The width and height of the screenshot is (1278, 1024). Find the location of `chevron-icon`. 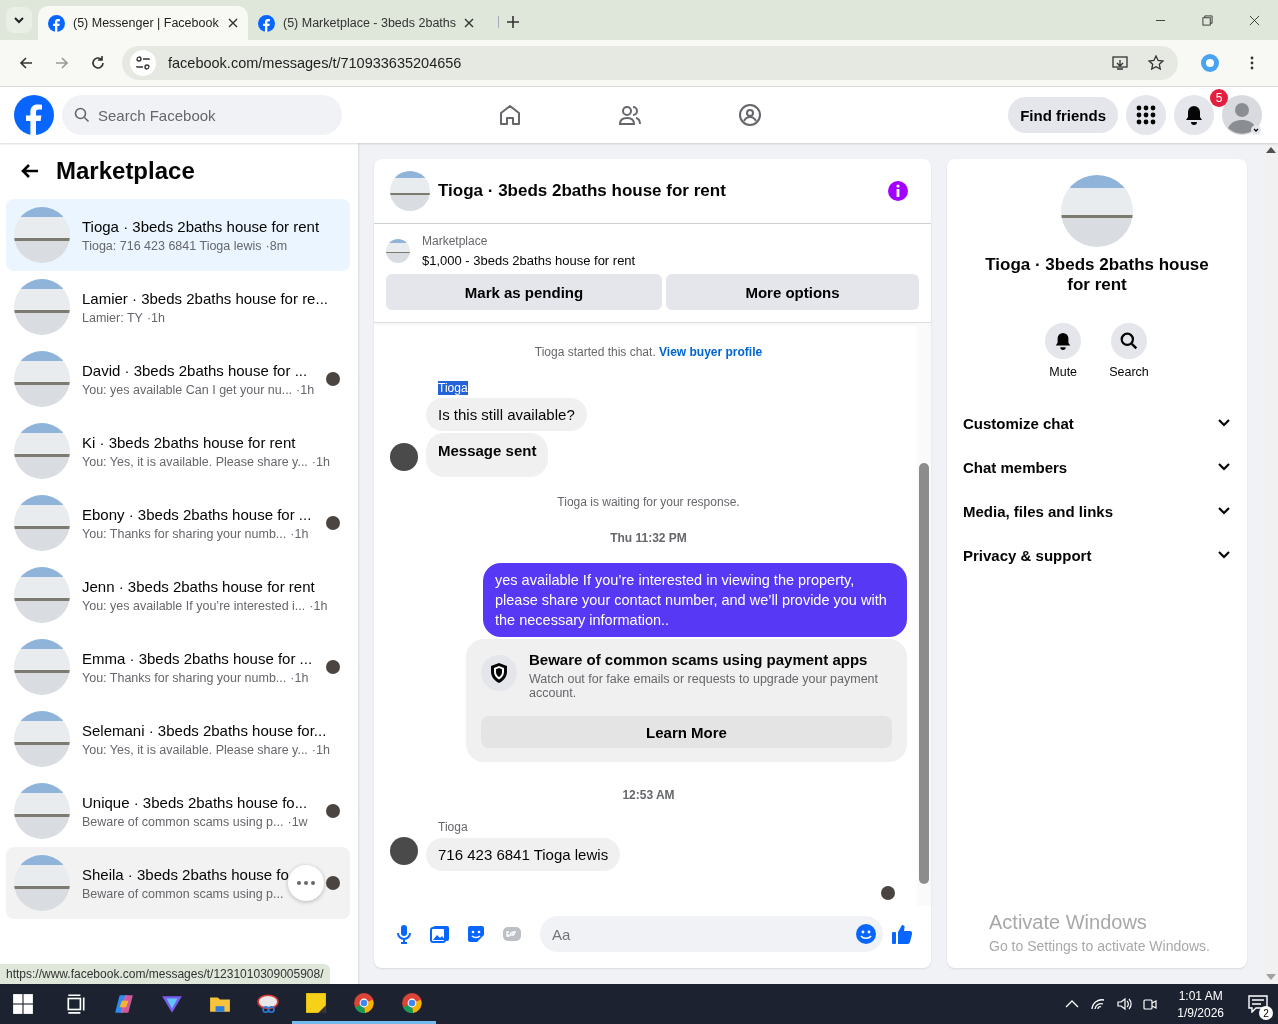

chevron-icon is located at coordinates (19, 20).